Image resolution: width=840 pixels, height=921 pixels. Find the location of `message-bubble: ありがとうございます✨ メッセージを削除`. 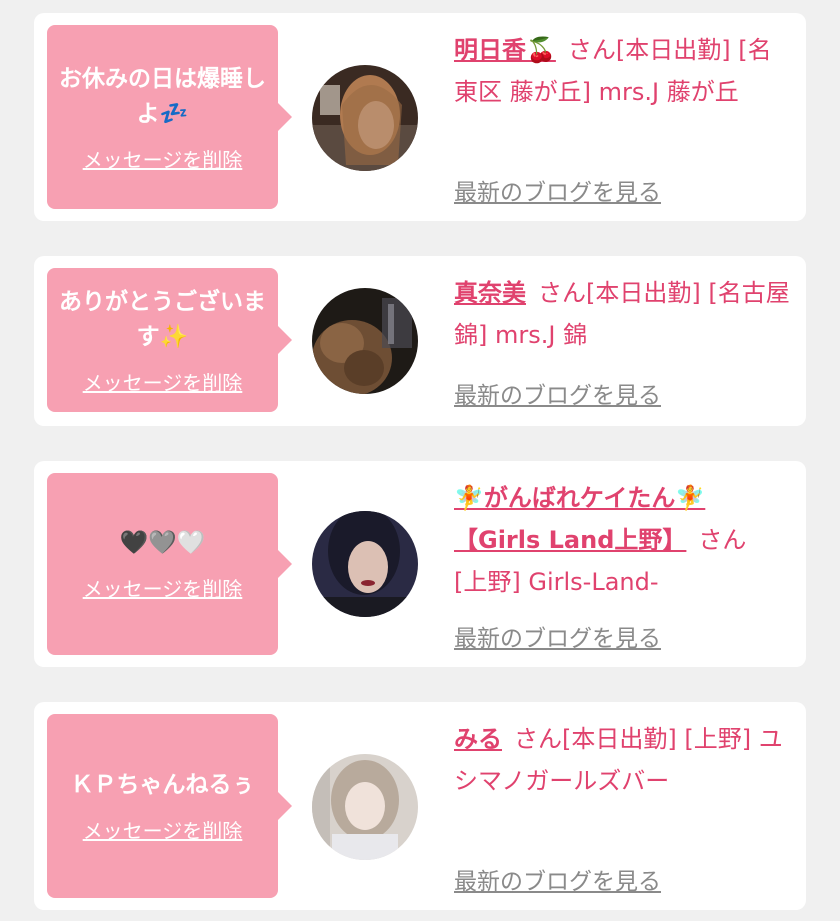

message-bubble: ありがとうございます✨ メッセージを削除 is located at coordinates (169, 340).